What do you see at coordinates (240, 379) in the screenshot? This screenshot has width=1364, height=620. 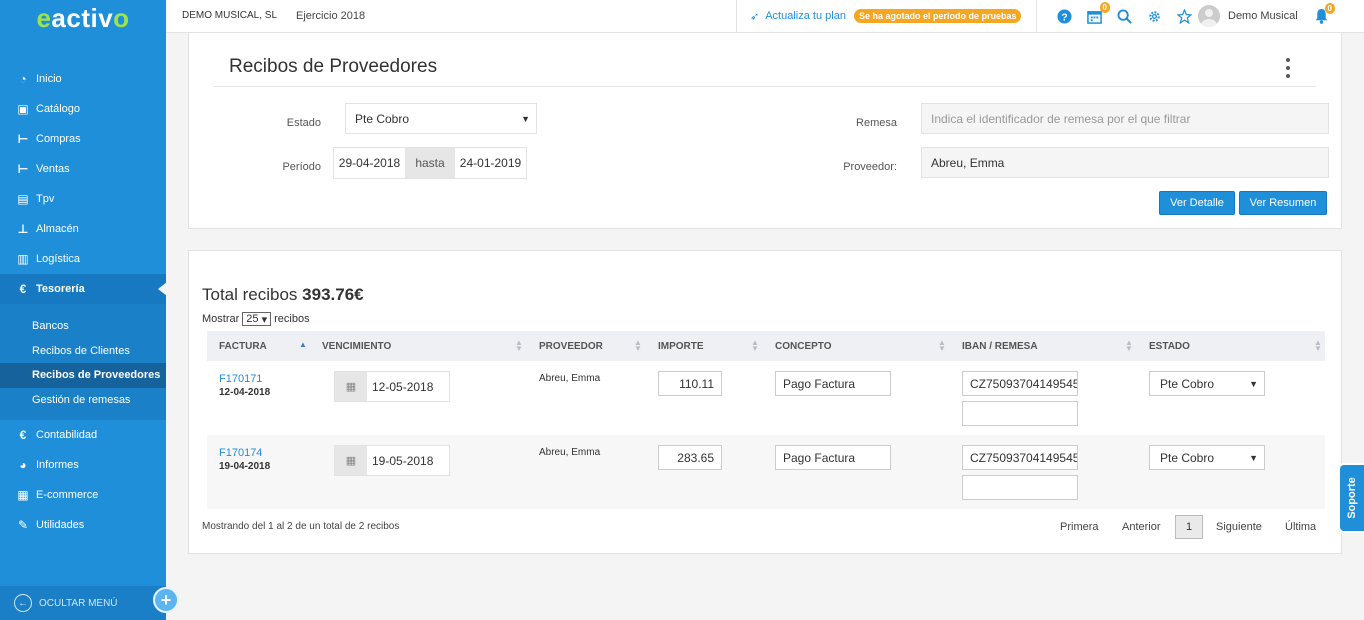 I see `factura-link: F170171` at bounding box center [240, 379].